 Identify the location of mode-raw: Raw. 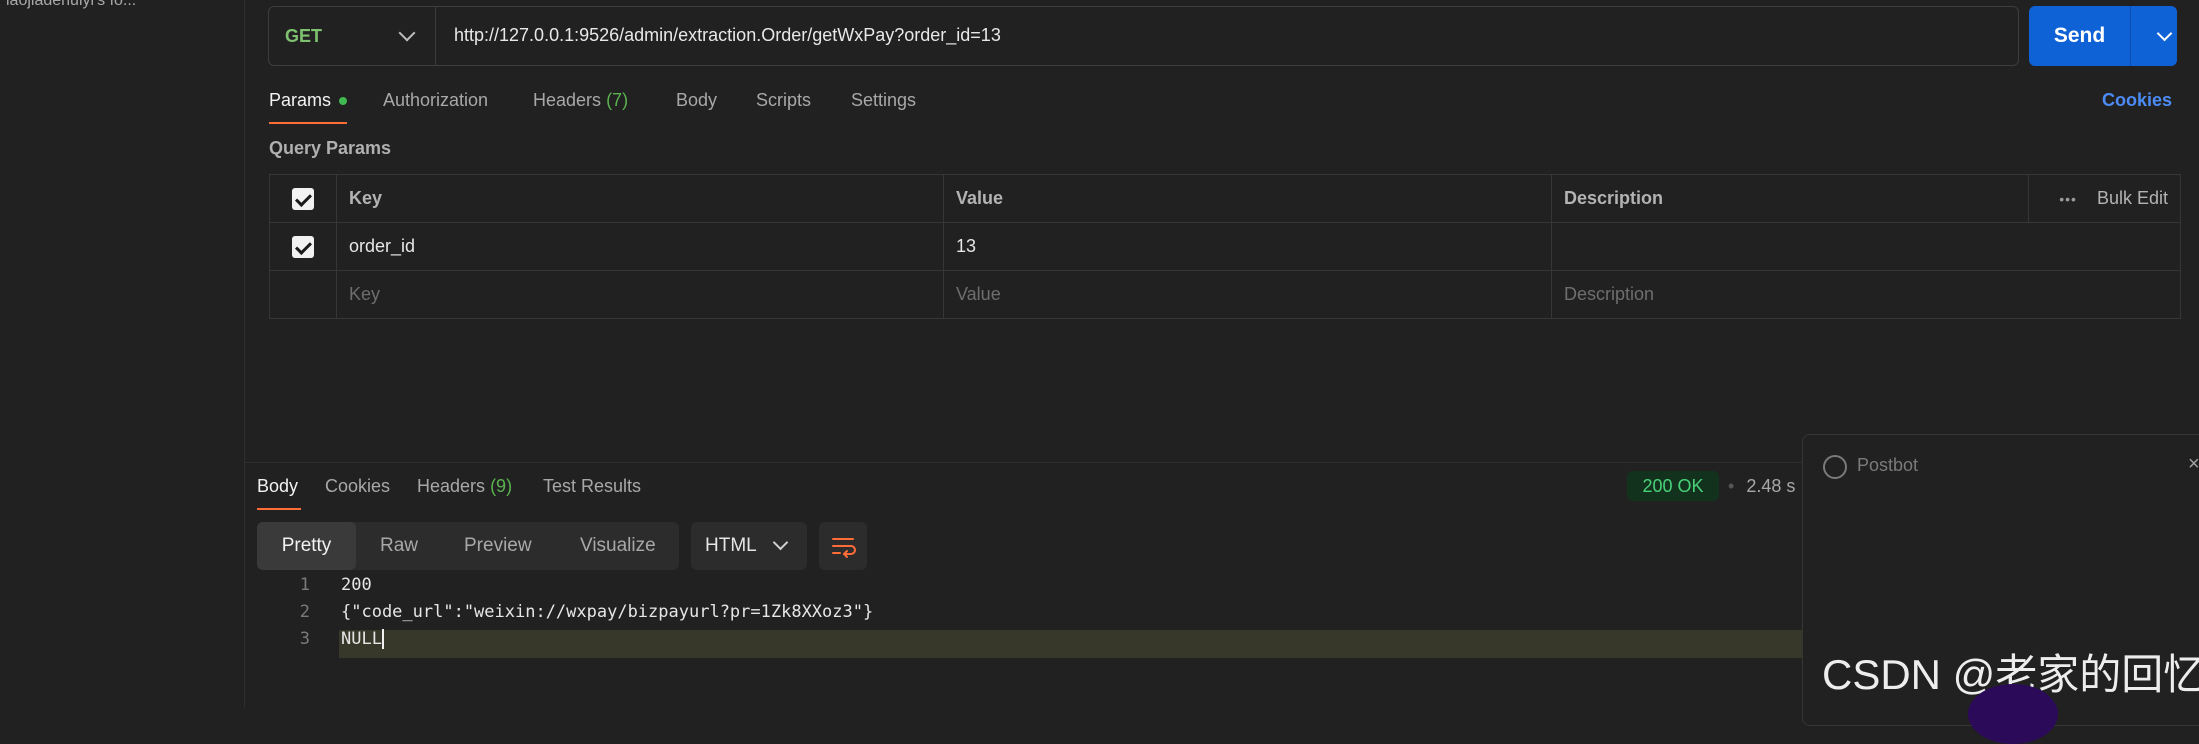
(399, 546).